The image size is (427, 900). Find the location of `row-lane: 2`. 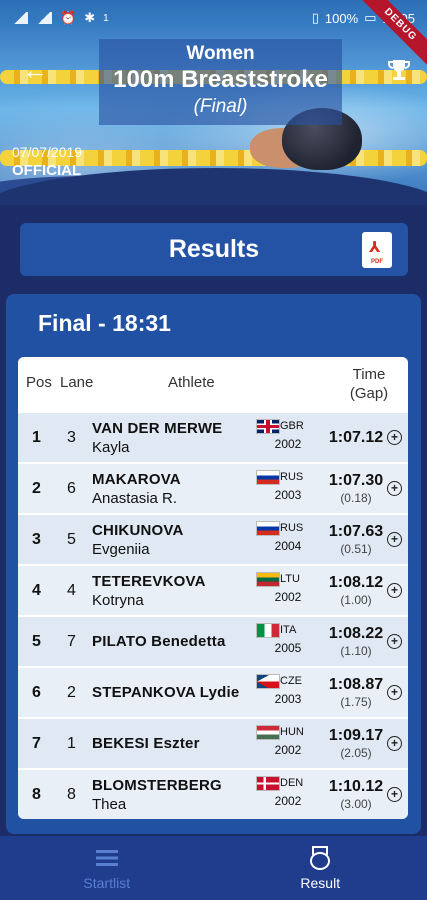

row-lane: 2 is located at coordinates (71, 692).